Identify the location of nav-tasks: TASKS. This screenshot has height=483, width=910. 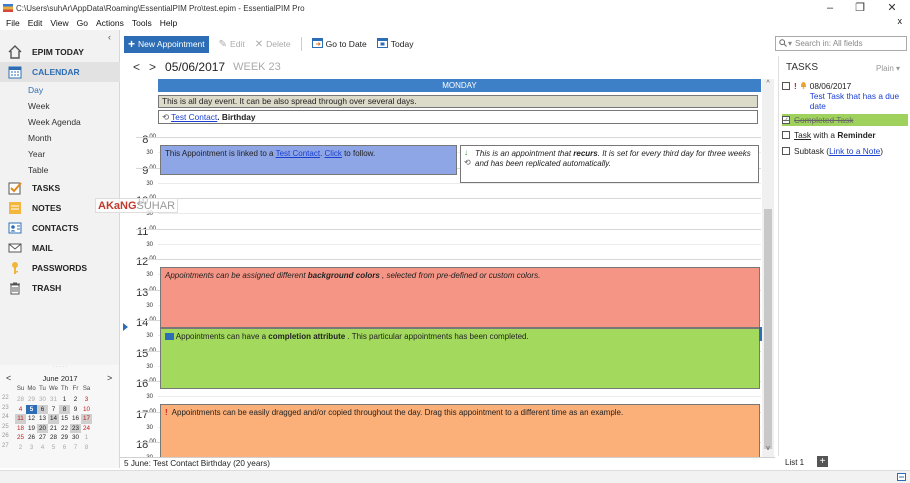
(60, 188).